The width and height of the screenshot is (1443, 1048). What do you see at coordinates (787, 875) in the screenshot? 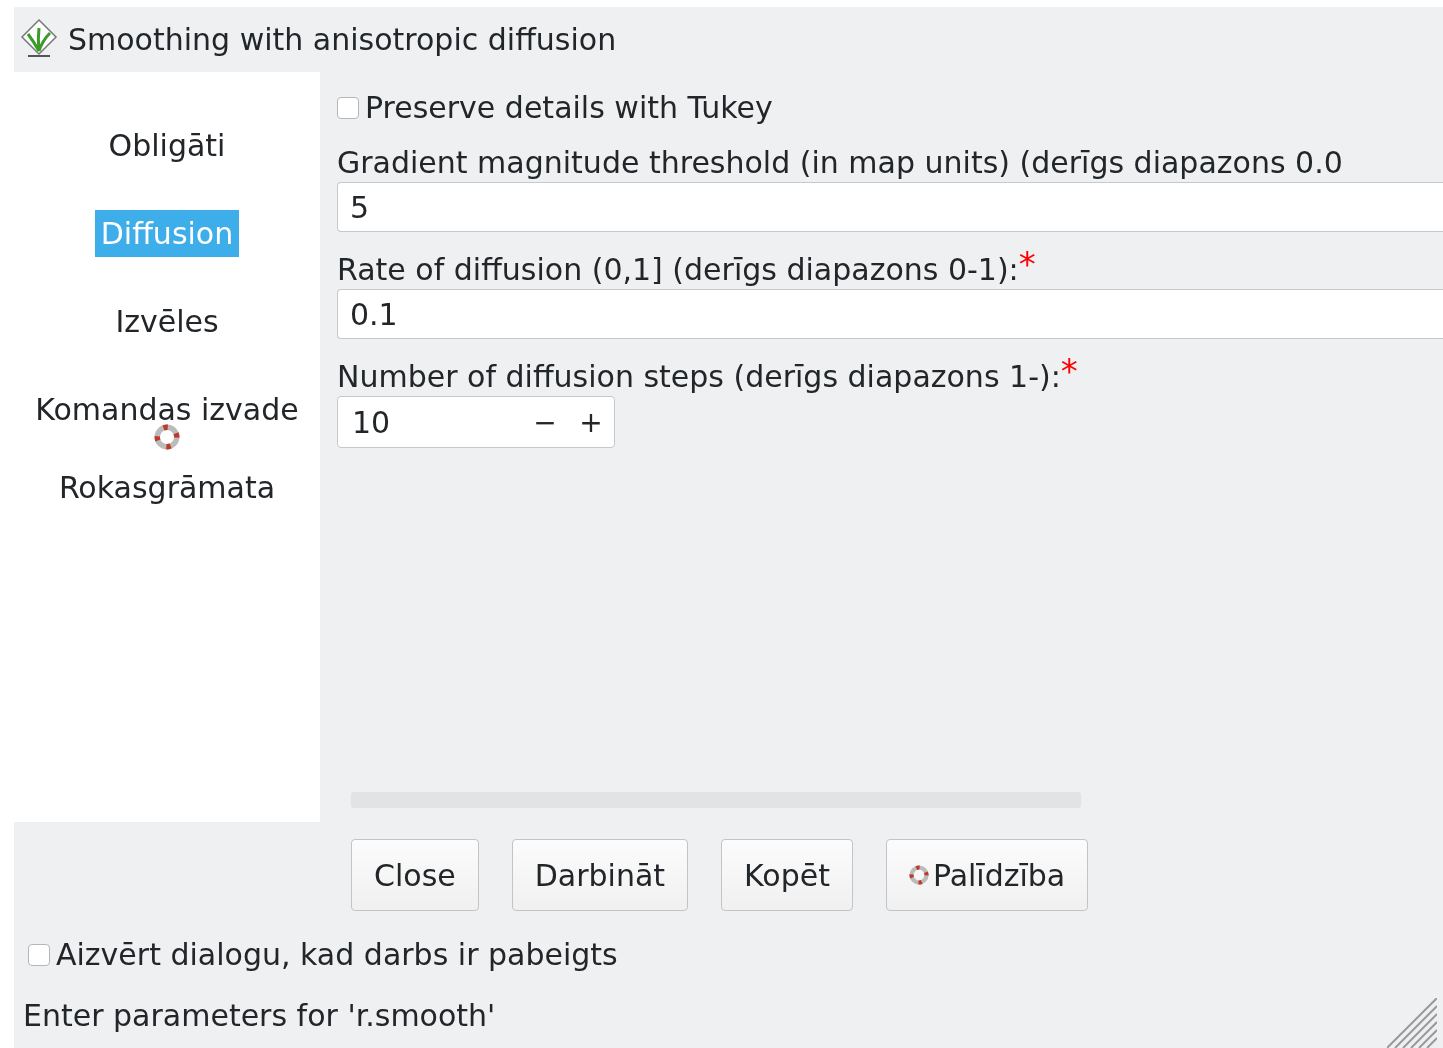
I see `dialog-button: Kopēt` at bounding box center [787, 875].